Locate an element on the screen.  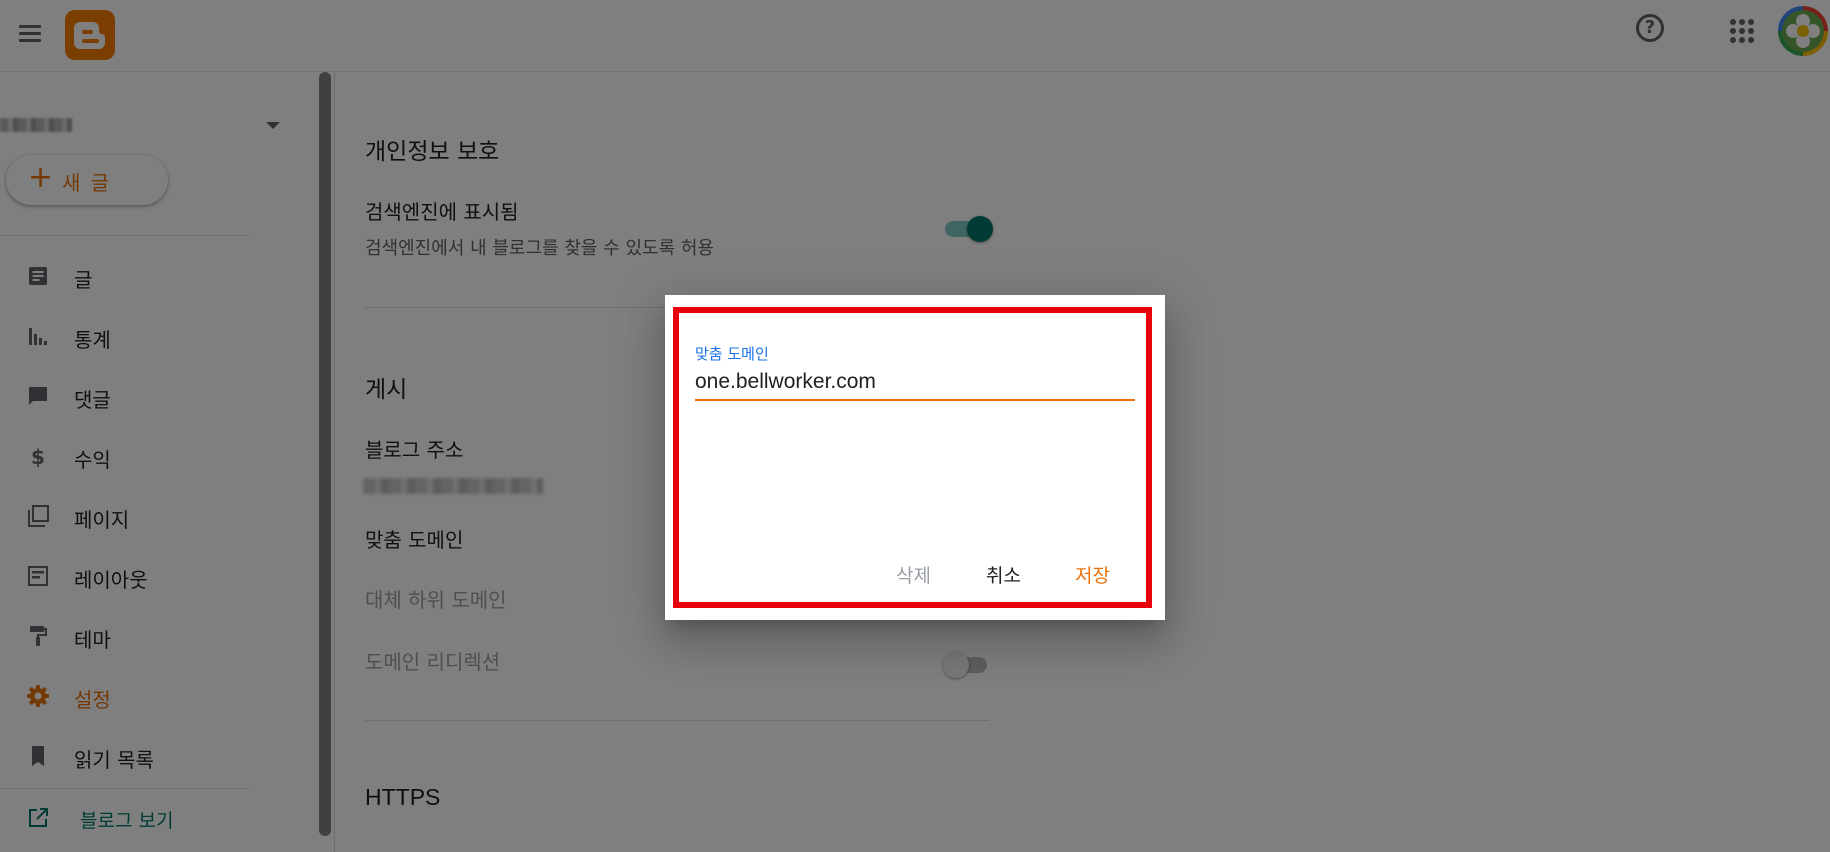
delete-button: 삭제 is located at coordinates (913, 574).